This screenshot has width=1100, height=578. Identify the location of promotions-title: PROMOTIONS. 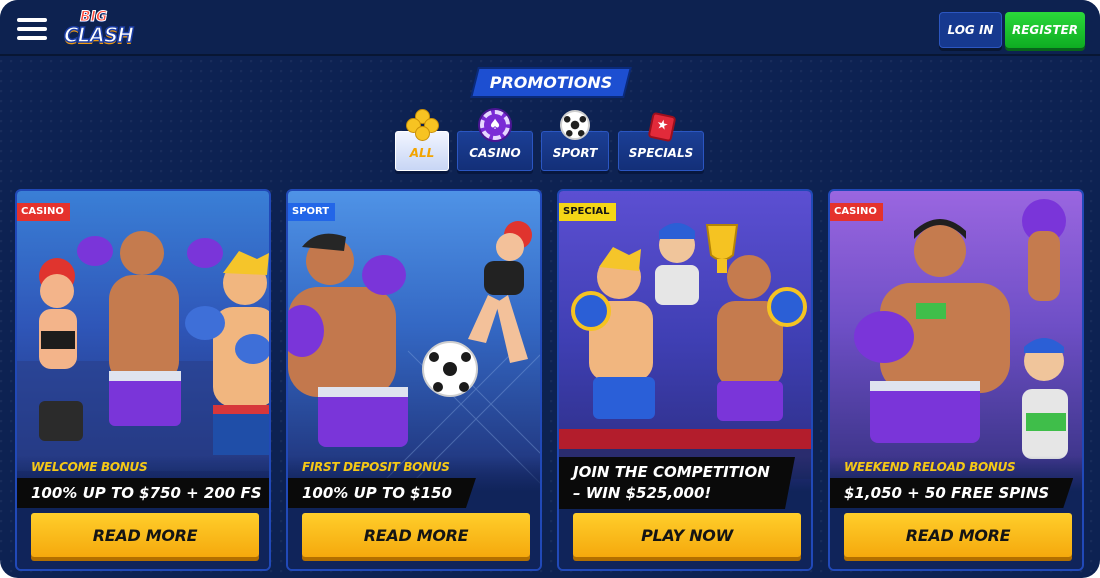
(551, 82).